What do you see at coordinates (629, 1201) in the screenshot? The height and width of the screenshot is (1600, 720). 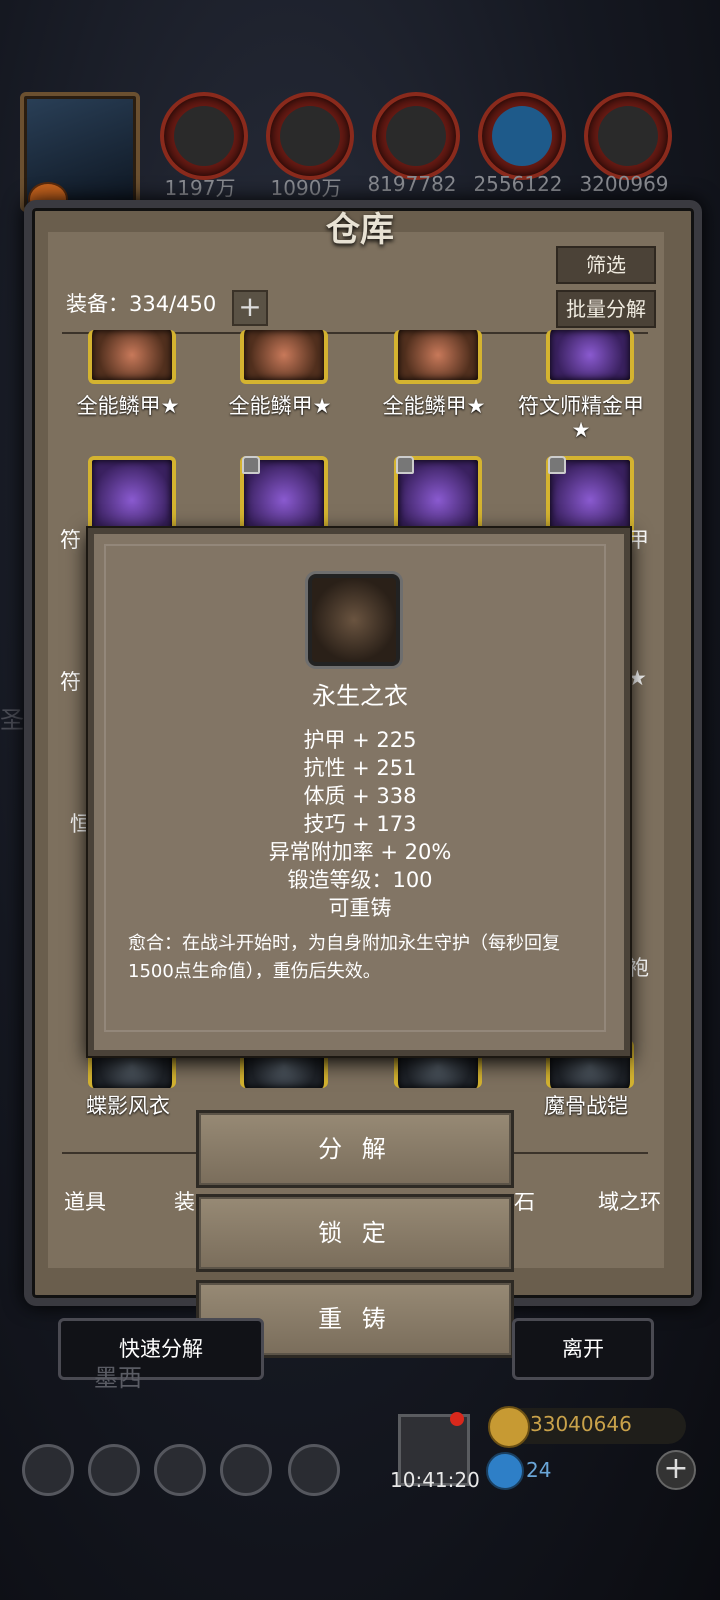 I see `tab-domain-rings: 域之环` at bounding box center [629, 1201].